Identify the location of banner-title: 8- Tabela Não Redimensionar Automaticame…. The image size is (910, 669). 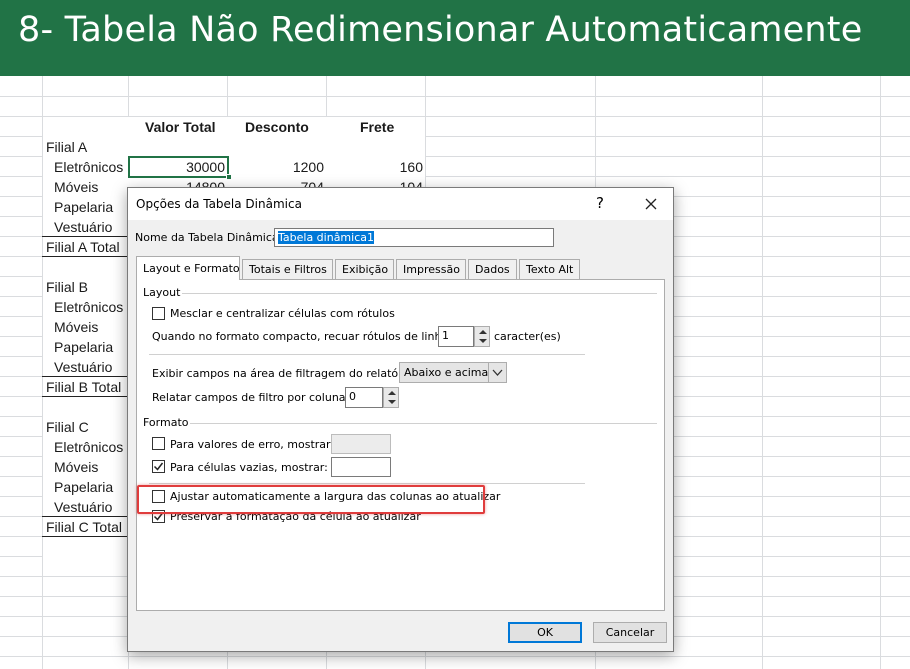
(440, 30).